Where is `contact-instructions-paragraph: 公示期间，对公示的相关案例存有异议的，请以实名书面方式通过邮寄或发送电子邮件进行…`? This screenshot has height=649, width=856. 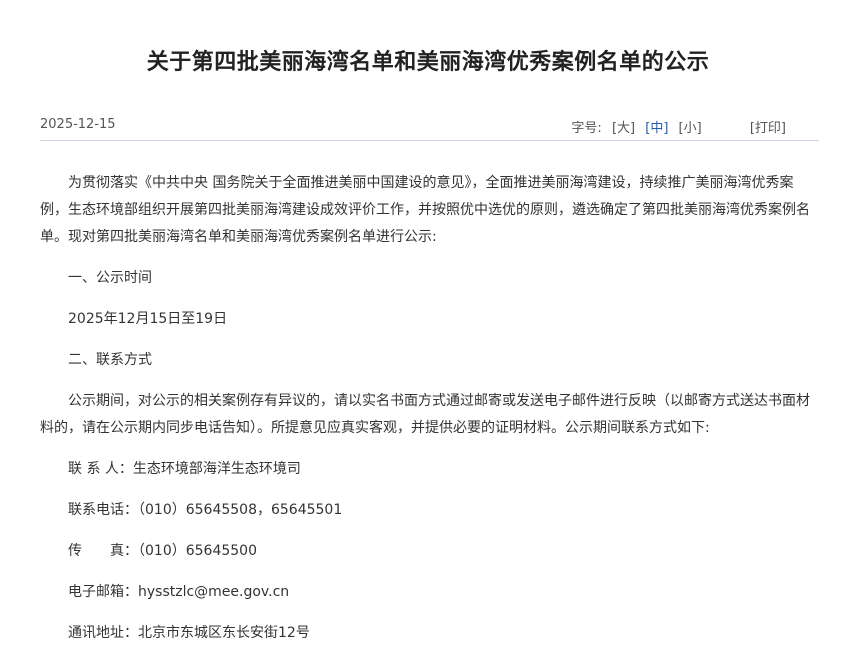
contact-instructions-paragraph: 公示期间，对公示的相关案例存有异议的，请以实名书面方式通过邮寄或发送电子邮件进行… is located at coordinates (425, 414).